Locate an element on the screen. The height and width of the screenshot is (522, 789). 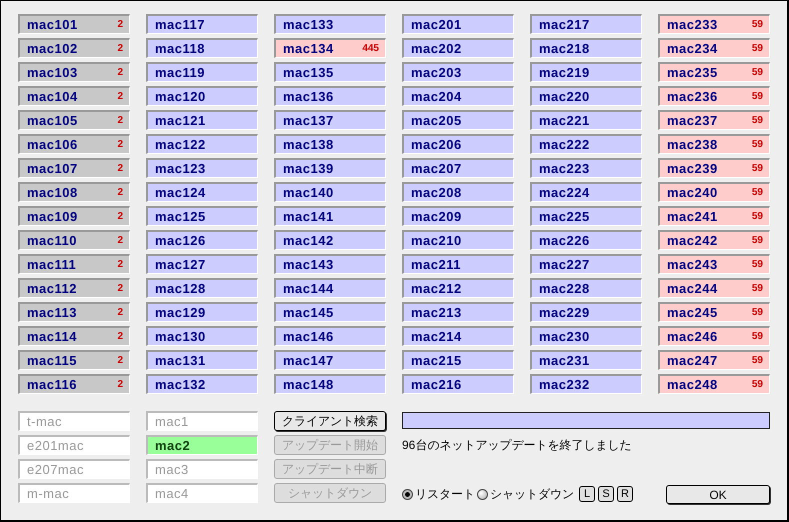
machine-name: mac203 is located at coordinates (436, 73).